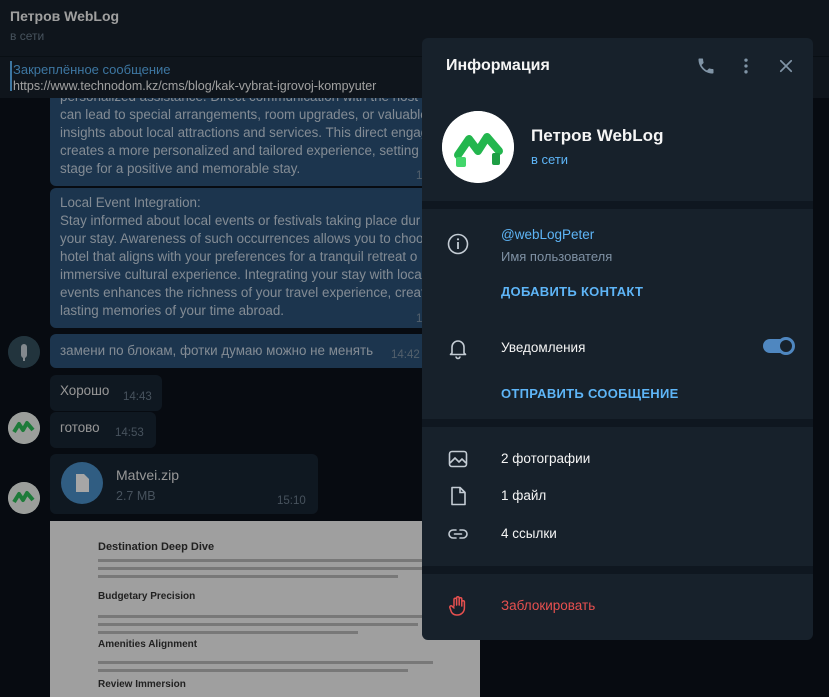 Image resolution: width=829 pixels, height=697 pixels. I want to click on send-message-button: ОТПРАВИТЬ СООБЩЕНИЕ, so click(590, 393).